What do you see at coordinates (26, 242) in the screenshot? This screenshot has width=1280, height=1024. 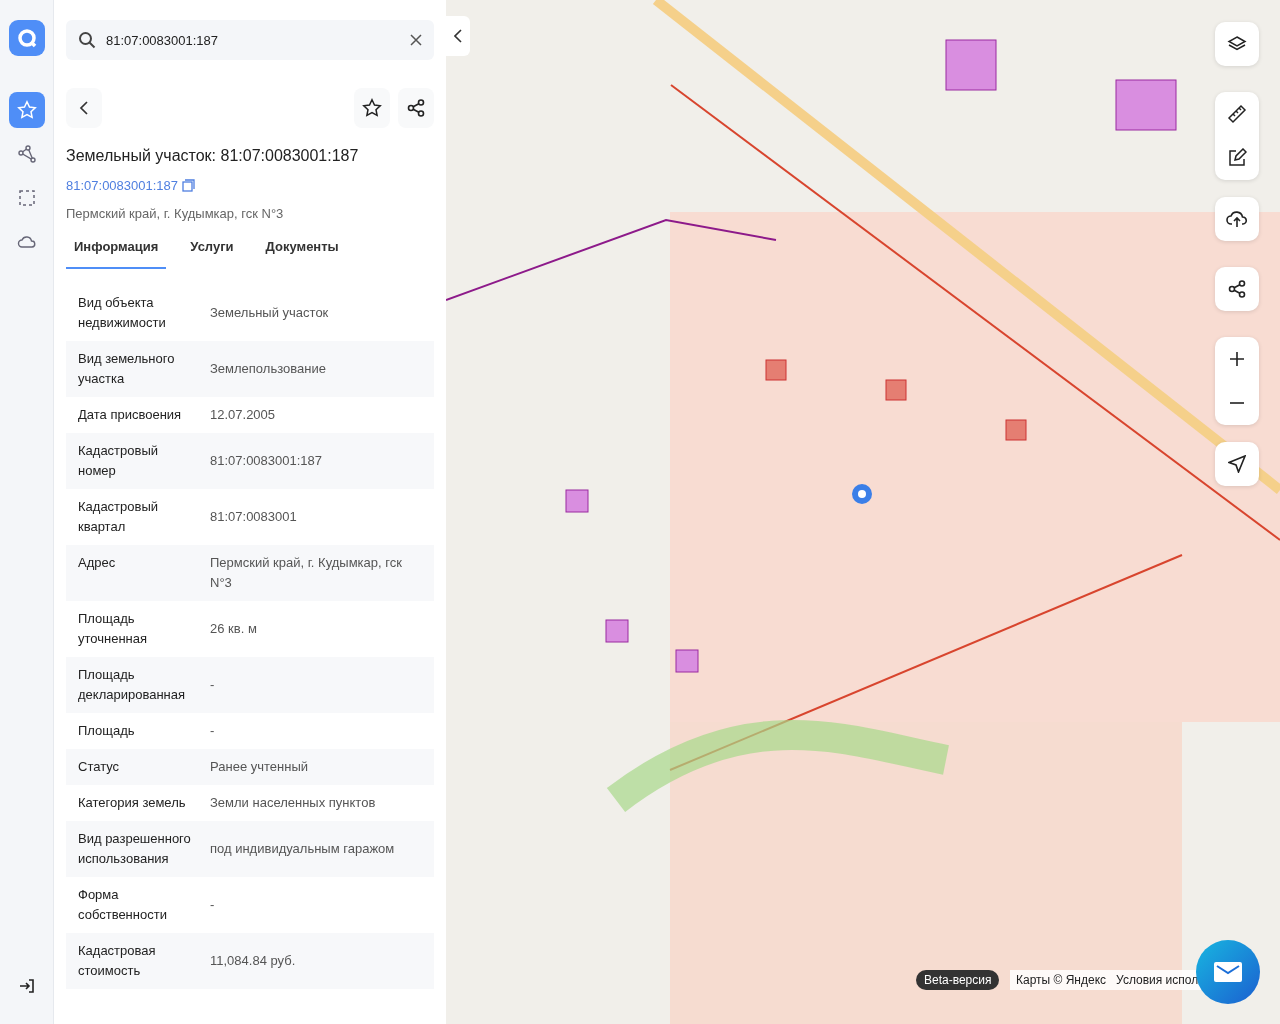 I see `cloud-icon` at bounding box center [26, 242].